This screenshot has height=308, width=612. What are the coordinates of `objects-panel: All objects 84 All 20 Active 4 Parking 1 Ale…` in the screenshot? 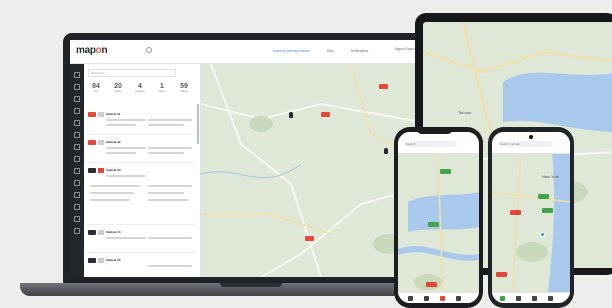 It's located at (142, 170).